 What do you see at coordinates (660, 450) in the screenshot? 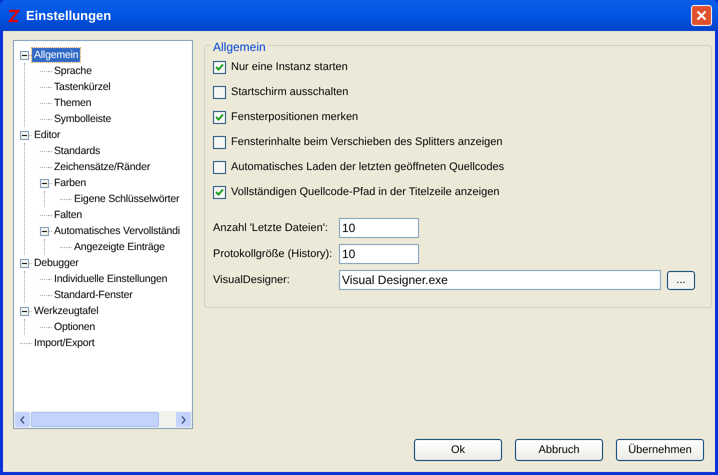
I see `dialog-button: Übernehmen` at bounding box center [660, 450].